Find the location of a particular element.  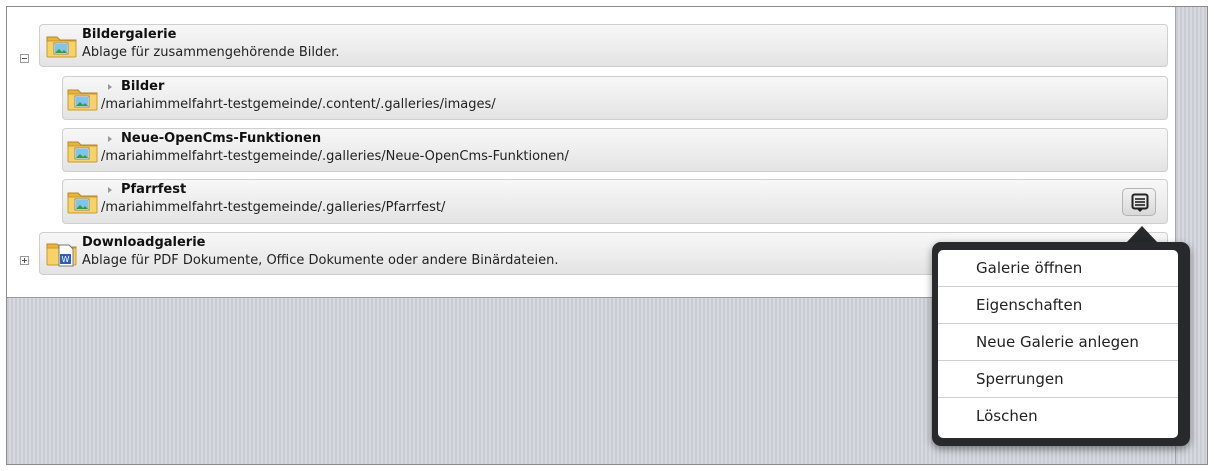

svg-text: W is located at coordinates (66, 259).